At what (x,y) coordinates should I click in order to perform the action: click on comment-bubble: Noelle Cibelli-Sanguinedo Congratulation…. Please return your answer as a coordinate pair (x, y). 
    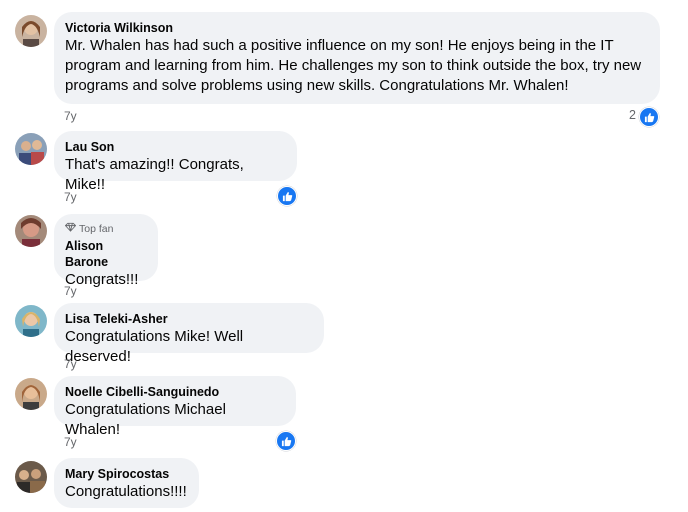
    Looking at the image, I should click on (175, 407).